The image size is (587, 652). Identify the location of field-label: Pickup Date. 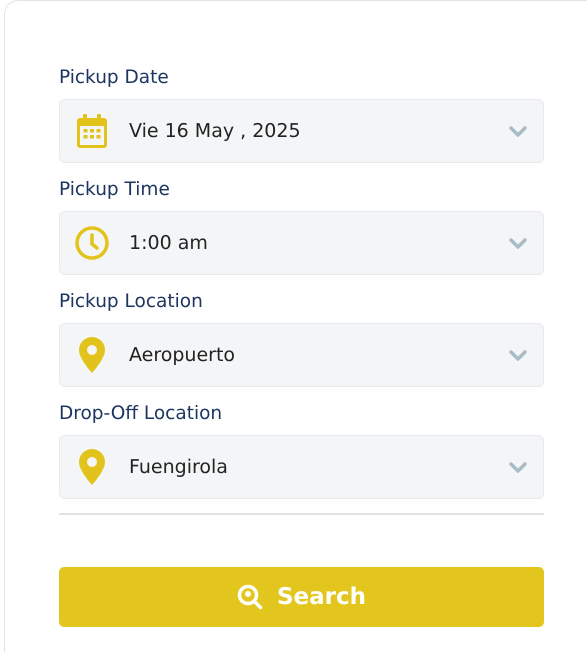
(114, 78).